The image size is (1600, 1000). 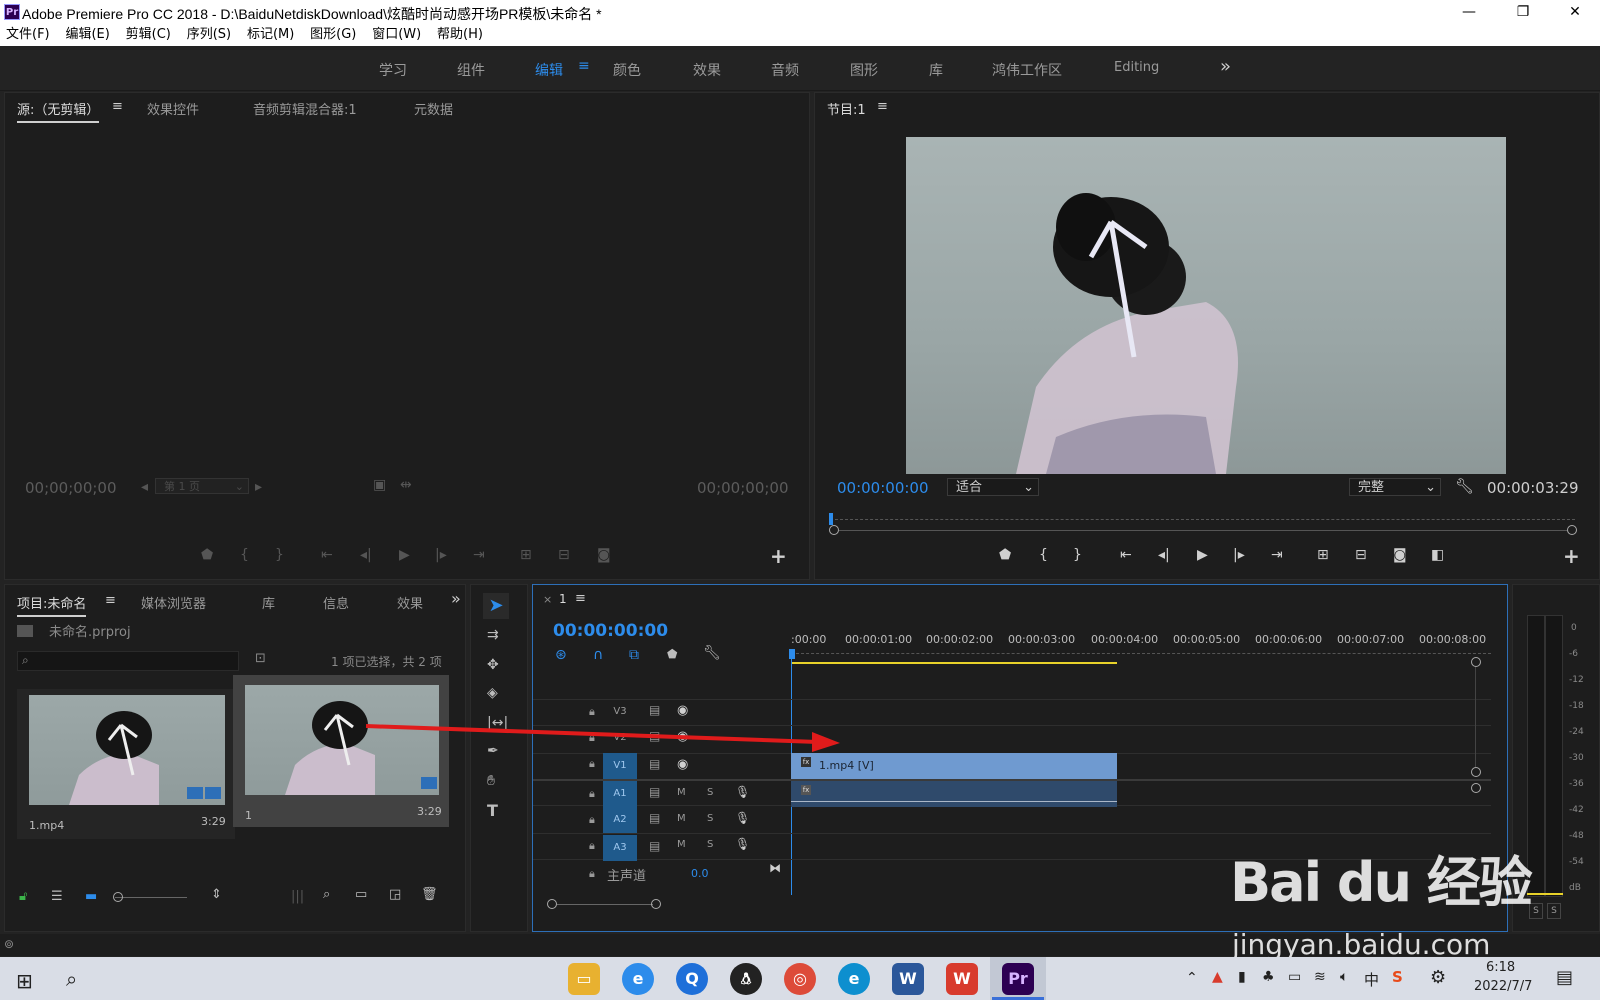 I want to click on track-label-a3: A3, so click(x=620, y=848).